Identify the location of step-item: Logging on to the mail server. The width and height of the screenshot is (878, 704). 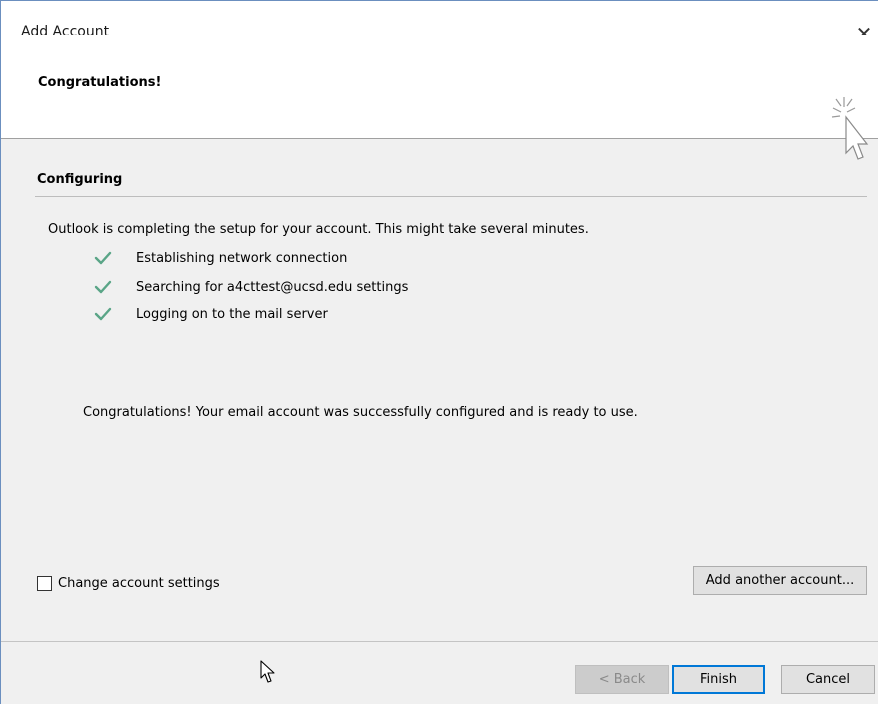
(211, 314).